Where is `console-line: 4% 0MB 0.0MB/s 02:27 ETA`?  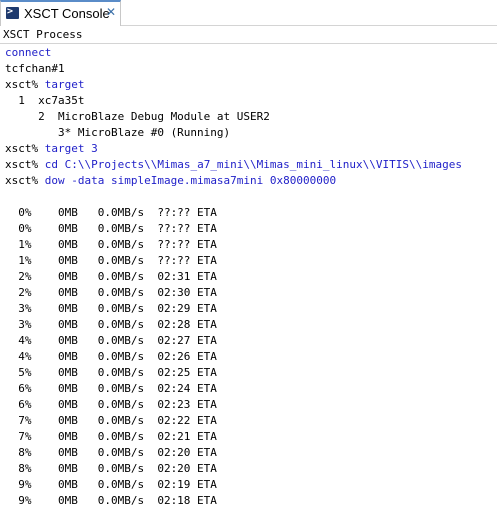
console-line: 4% 0MB 0.0MB/s 02:27 ETA is located at coordinates (111, 341).